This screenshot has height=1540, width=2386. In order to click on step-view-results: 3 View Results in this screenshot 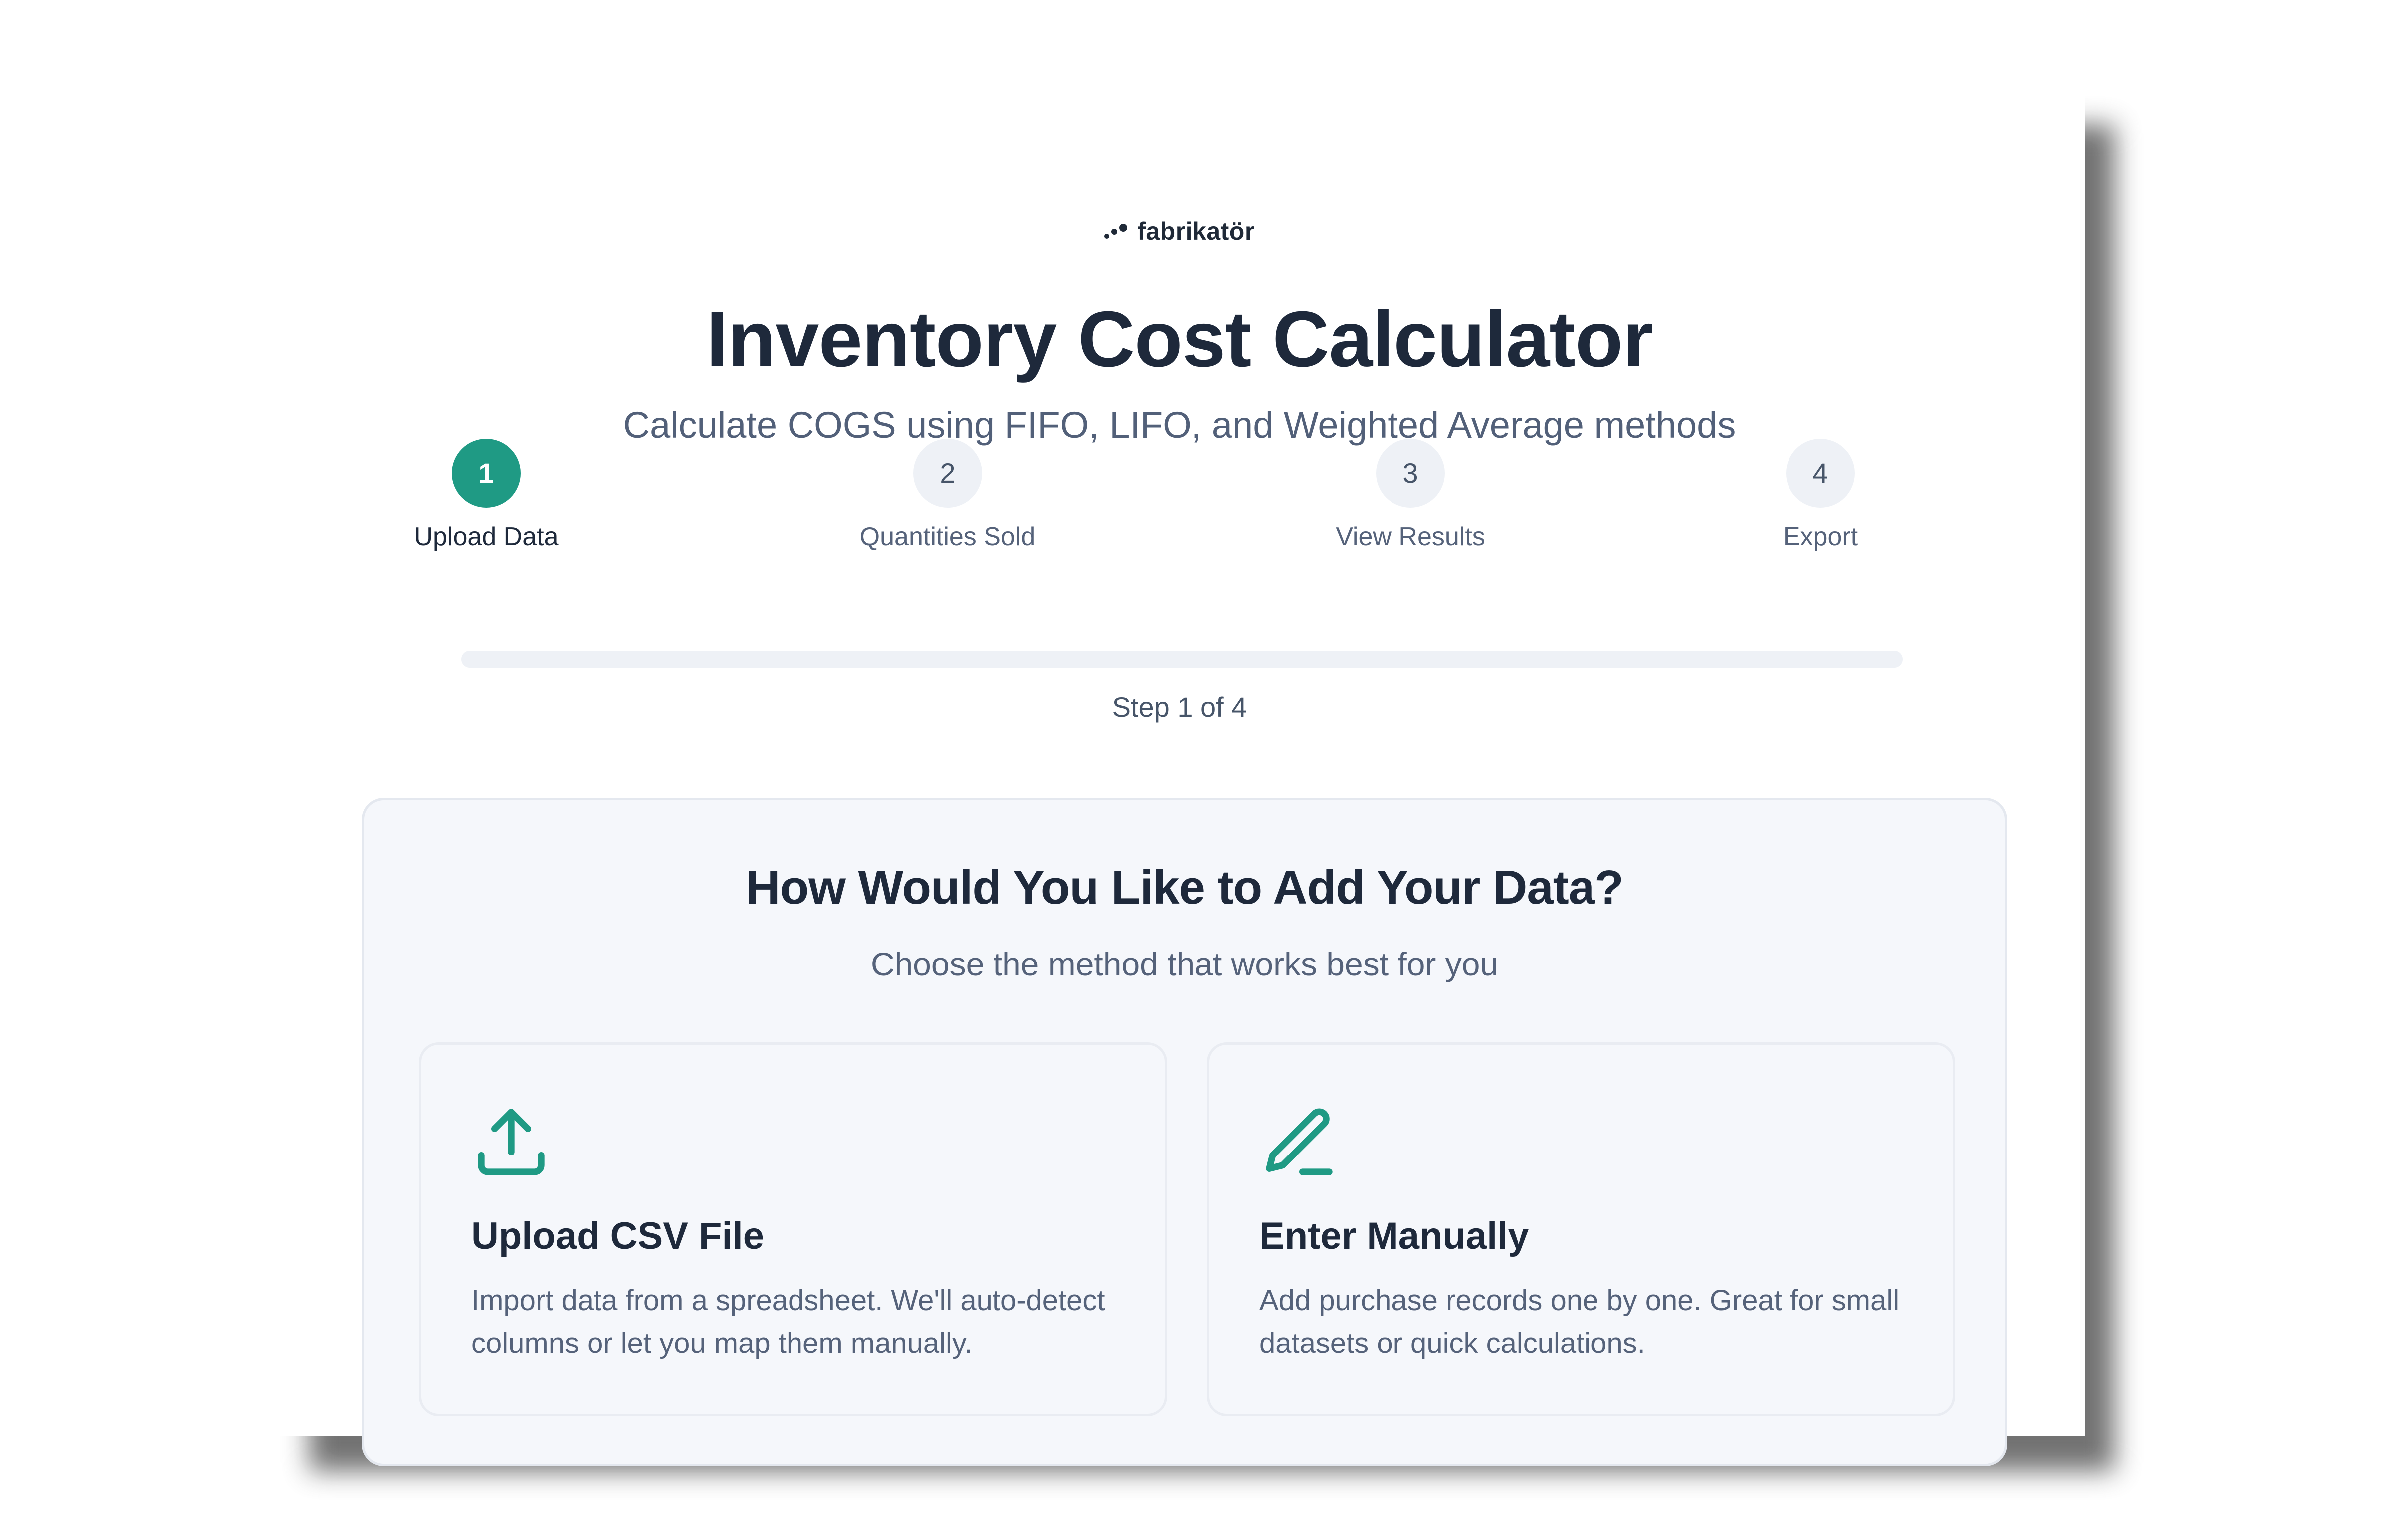, I will do `click(1410, 495)`.